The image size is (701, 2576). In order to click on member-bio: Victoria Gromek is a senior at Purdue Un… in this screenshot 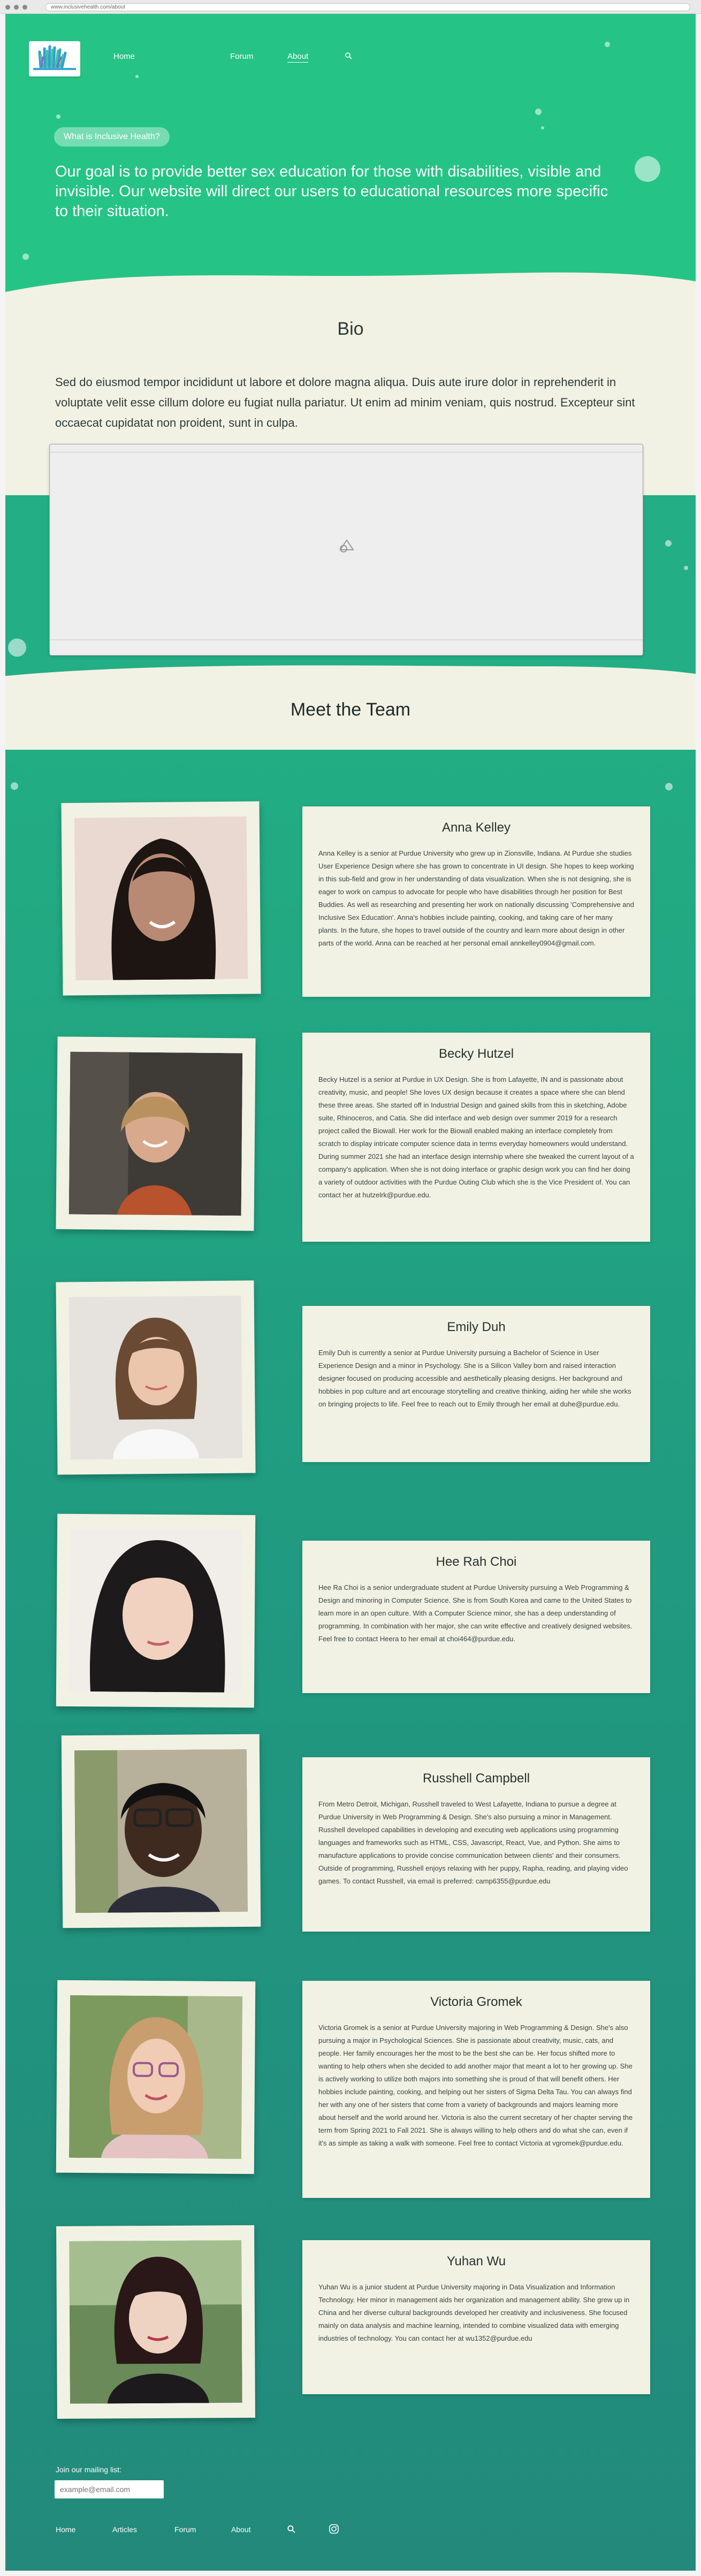, I will do `click(476, 2085)`.